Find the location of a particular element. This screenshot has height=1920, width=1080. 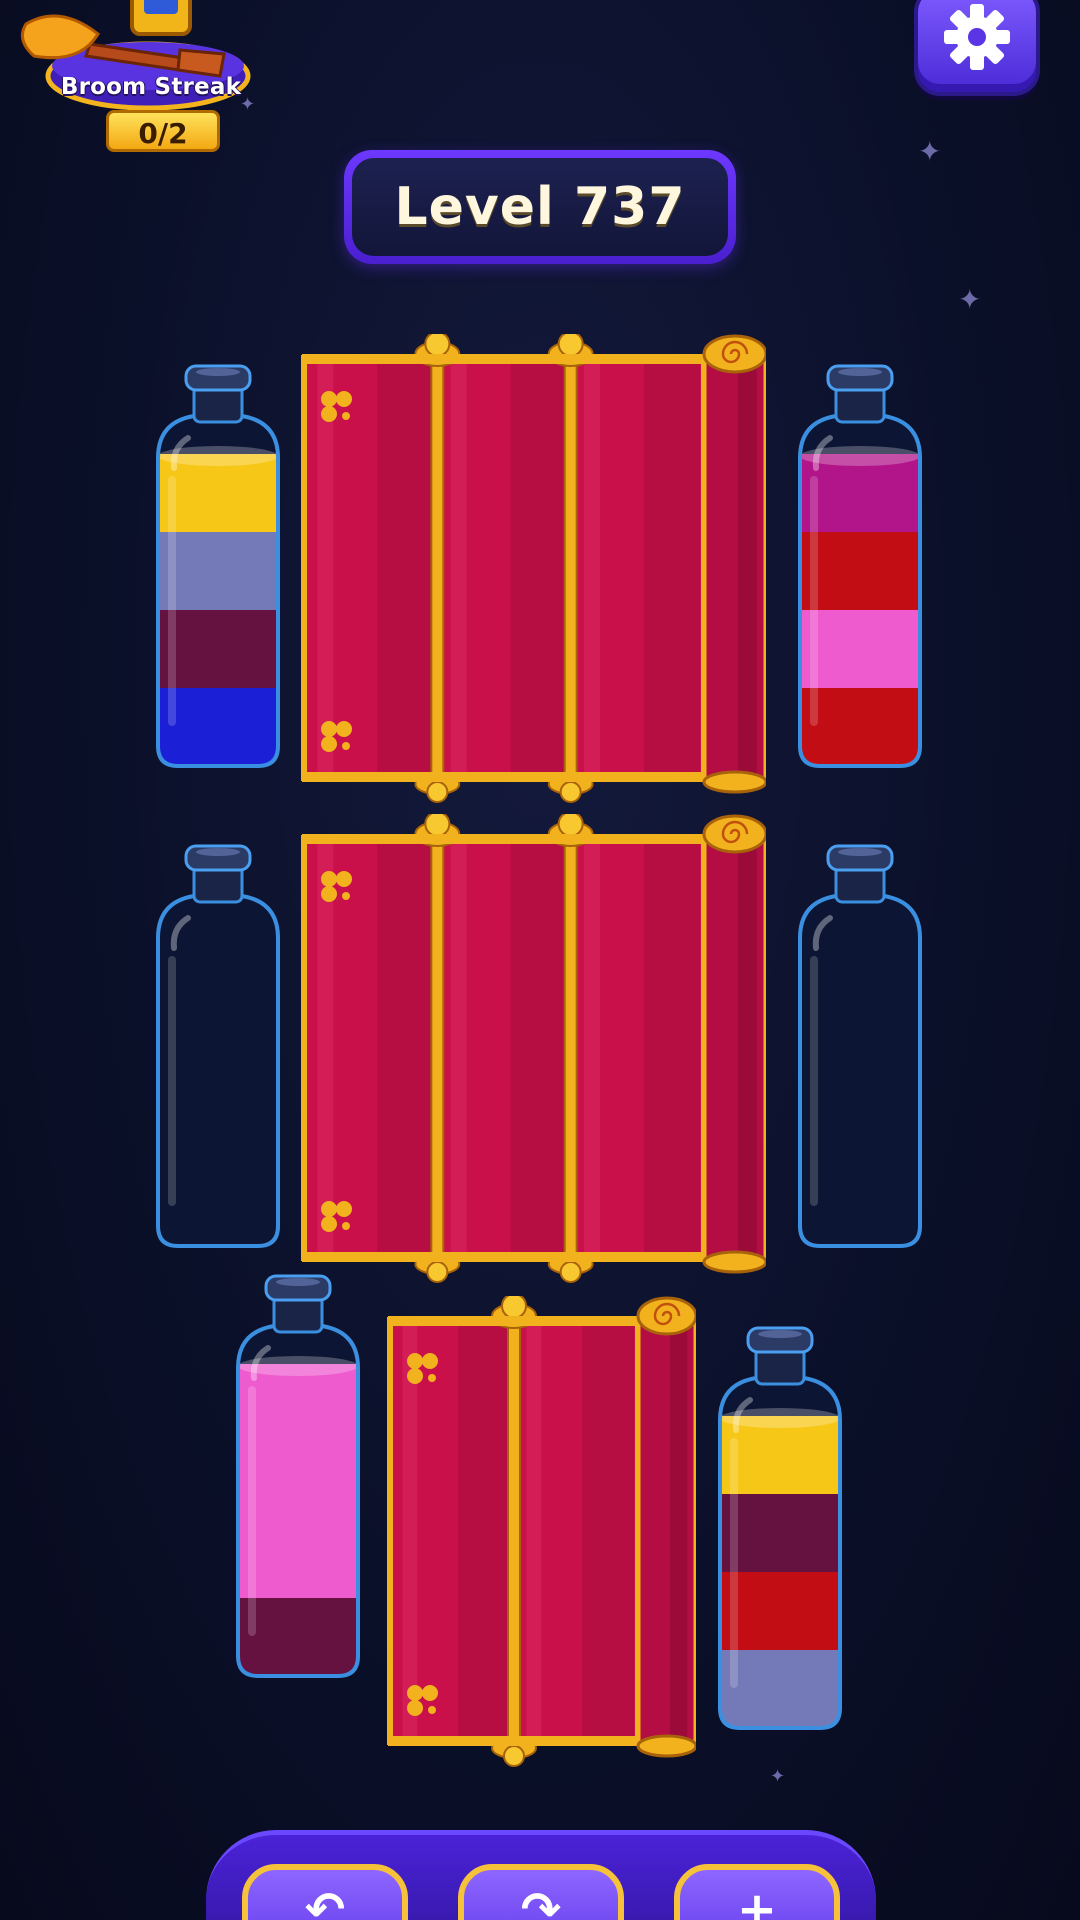

undo-button: ↶ is located at coordinates (325, 1892).